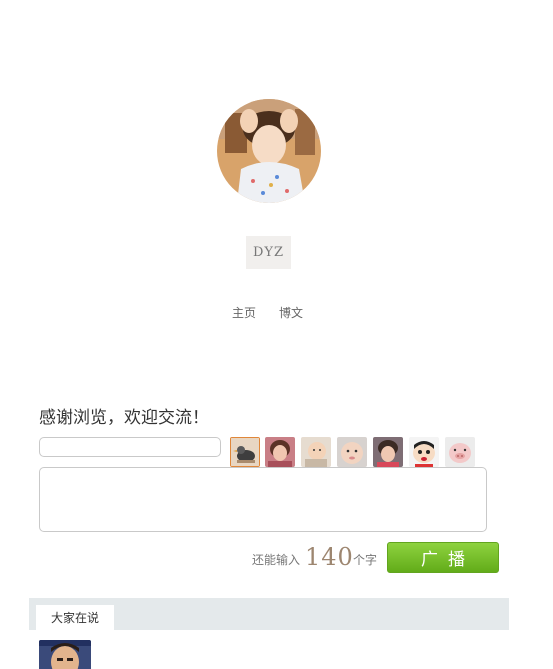 The height and width of the screenshot is (669, 553). I want to click on profile-avatar, so click(269, 151).